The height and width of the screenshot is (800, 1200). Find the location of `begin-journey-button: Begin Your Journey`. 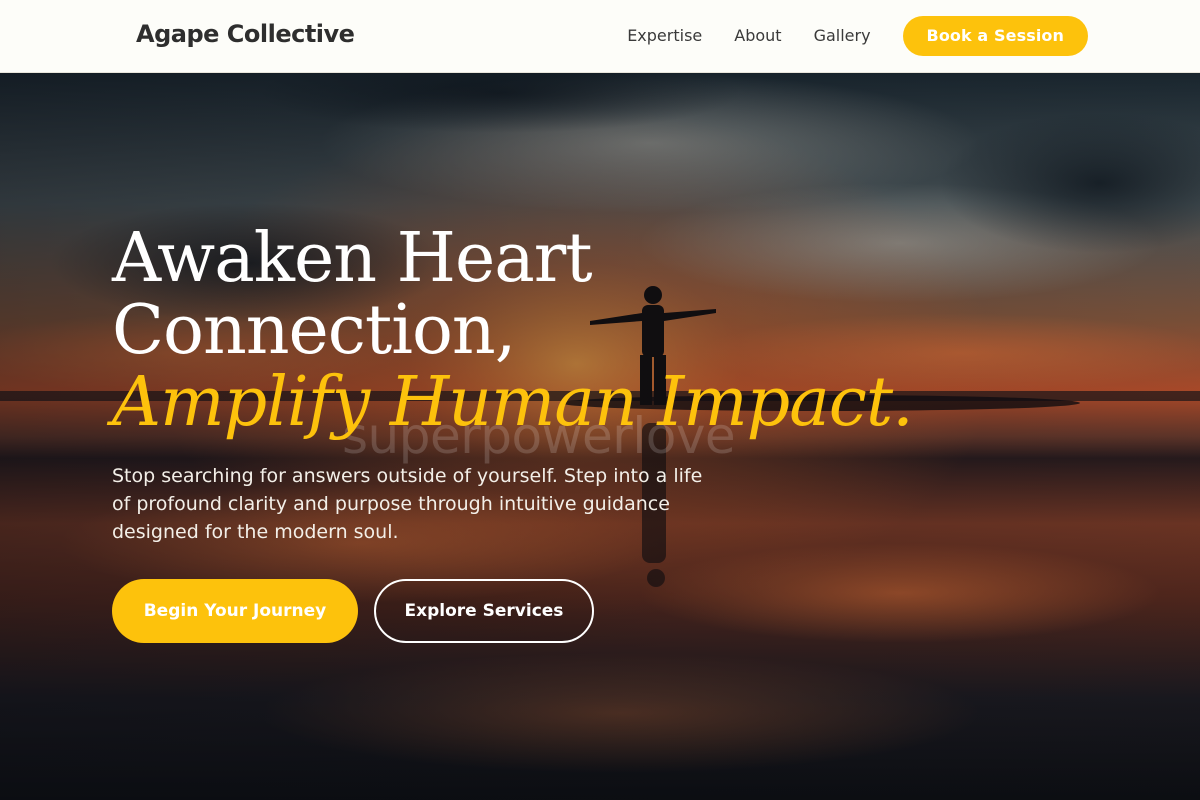

begin-journey-button: Begin Your Journey is located at coordinates (235, 611).